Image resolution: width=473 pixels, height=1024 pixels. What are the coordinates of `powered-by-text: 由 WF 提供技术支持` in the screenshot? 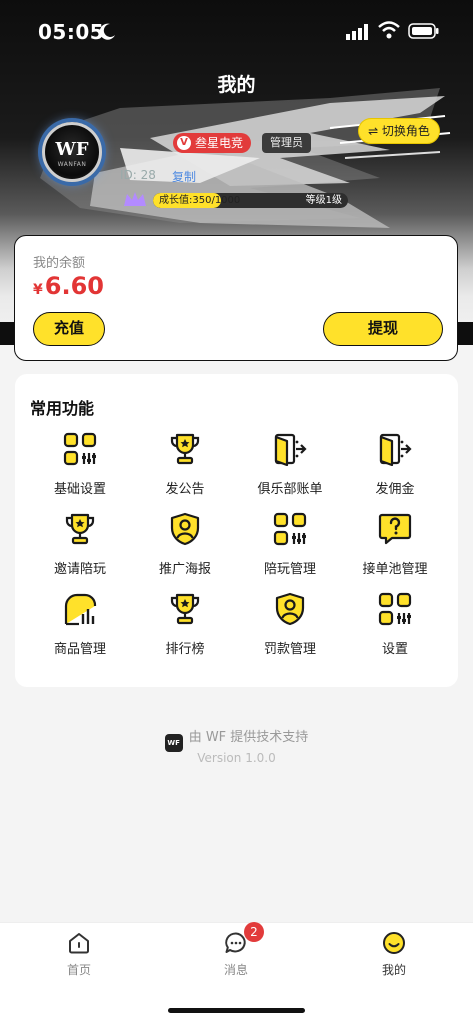 It's located at (248, 737).